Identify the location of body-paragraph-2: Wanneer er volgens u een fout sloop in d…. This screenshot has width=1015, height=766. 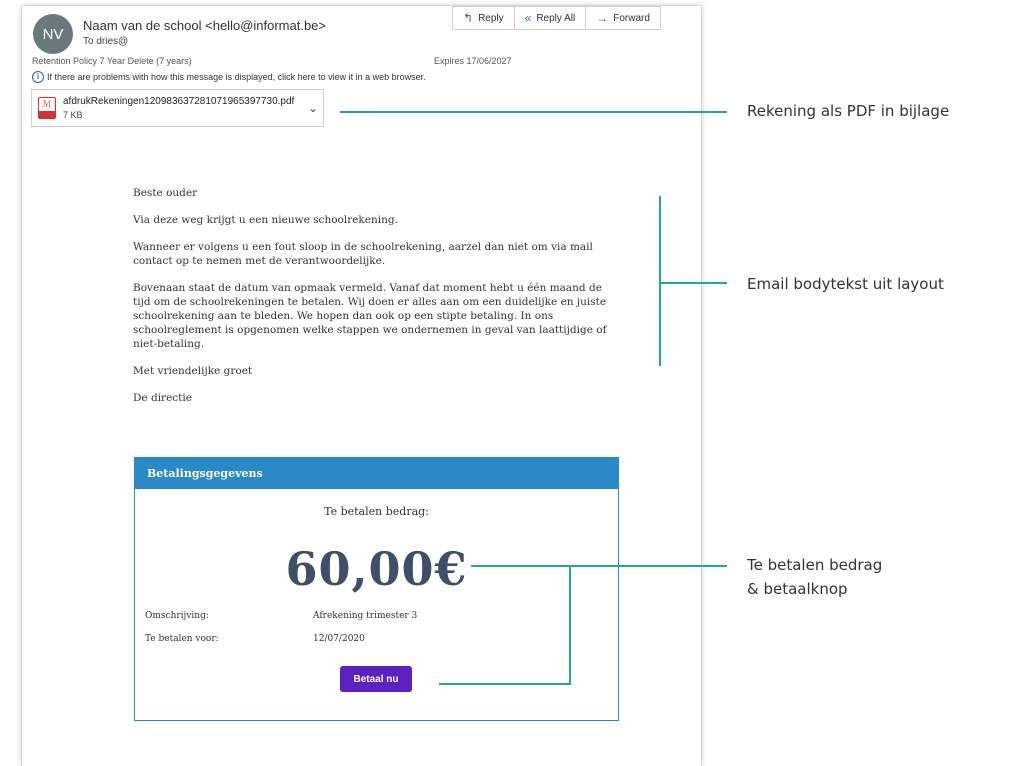
(363, 254).